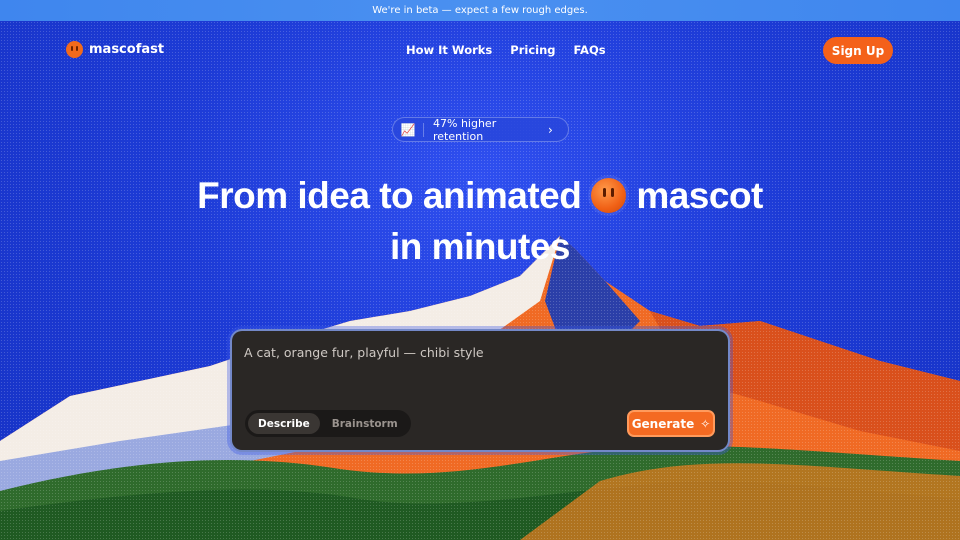  I want to click on nav-link-how-it-works: How It Works, so click(449, 50).